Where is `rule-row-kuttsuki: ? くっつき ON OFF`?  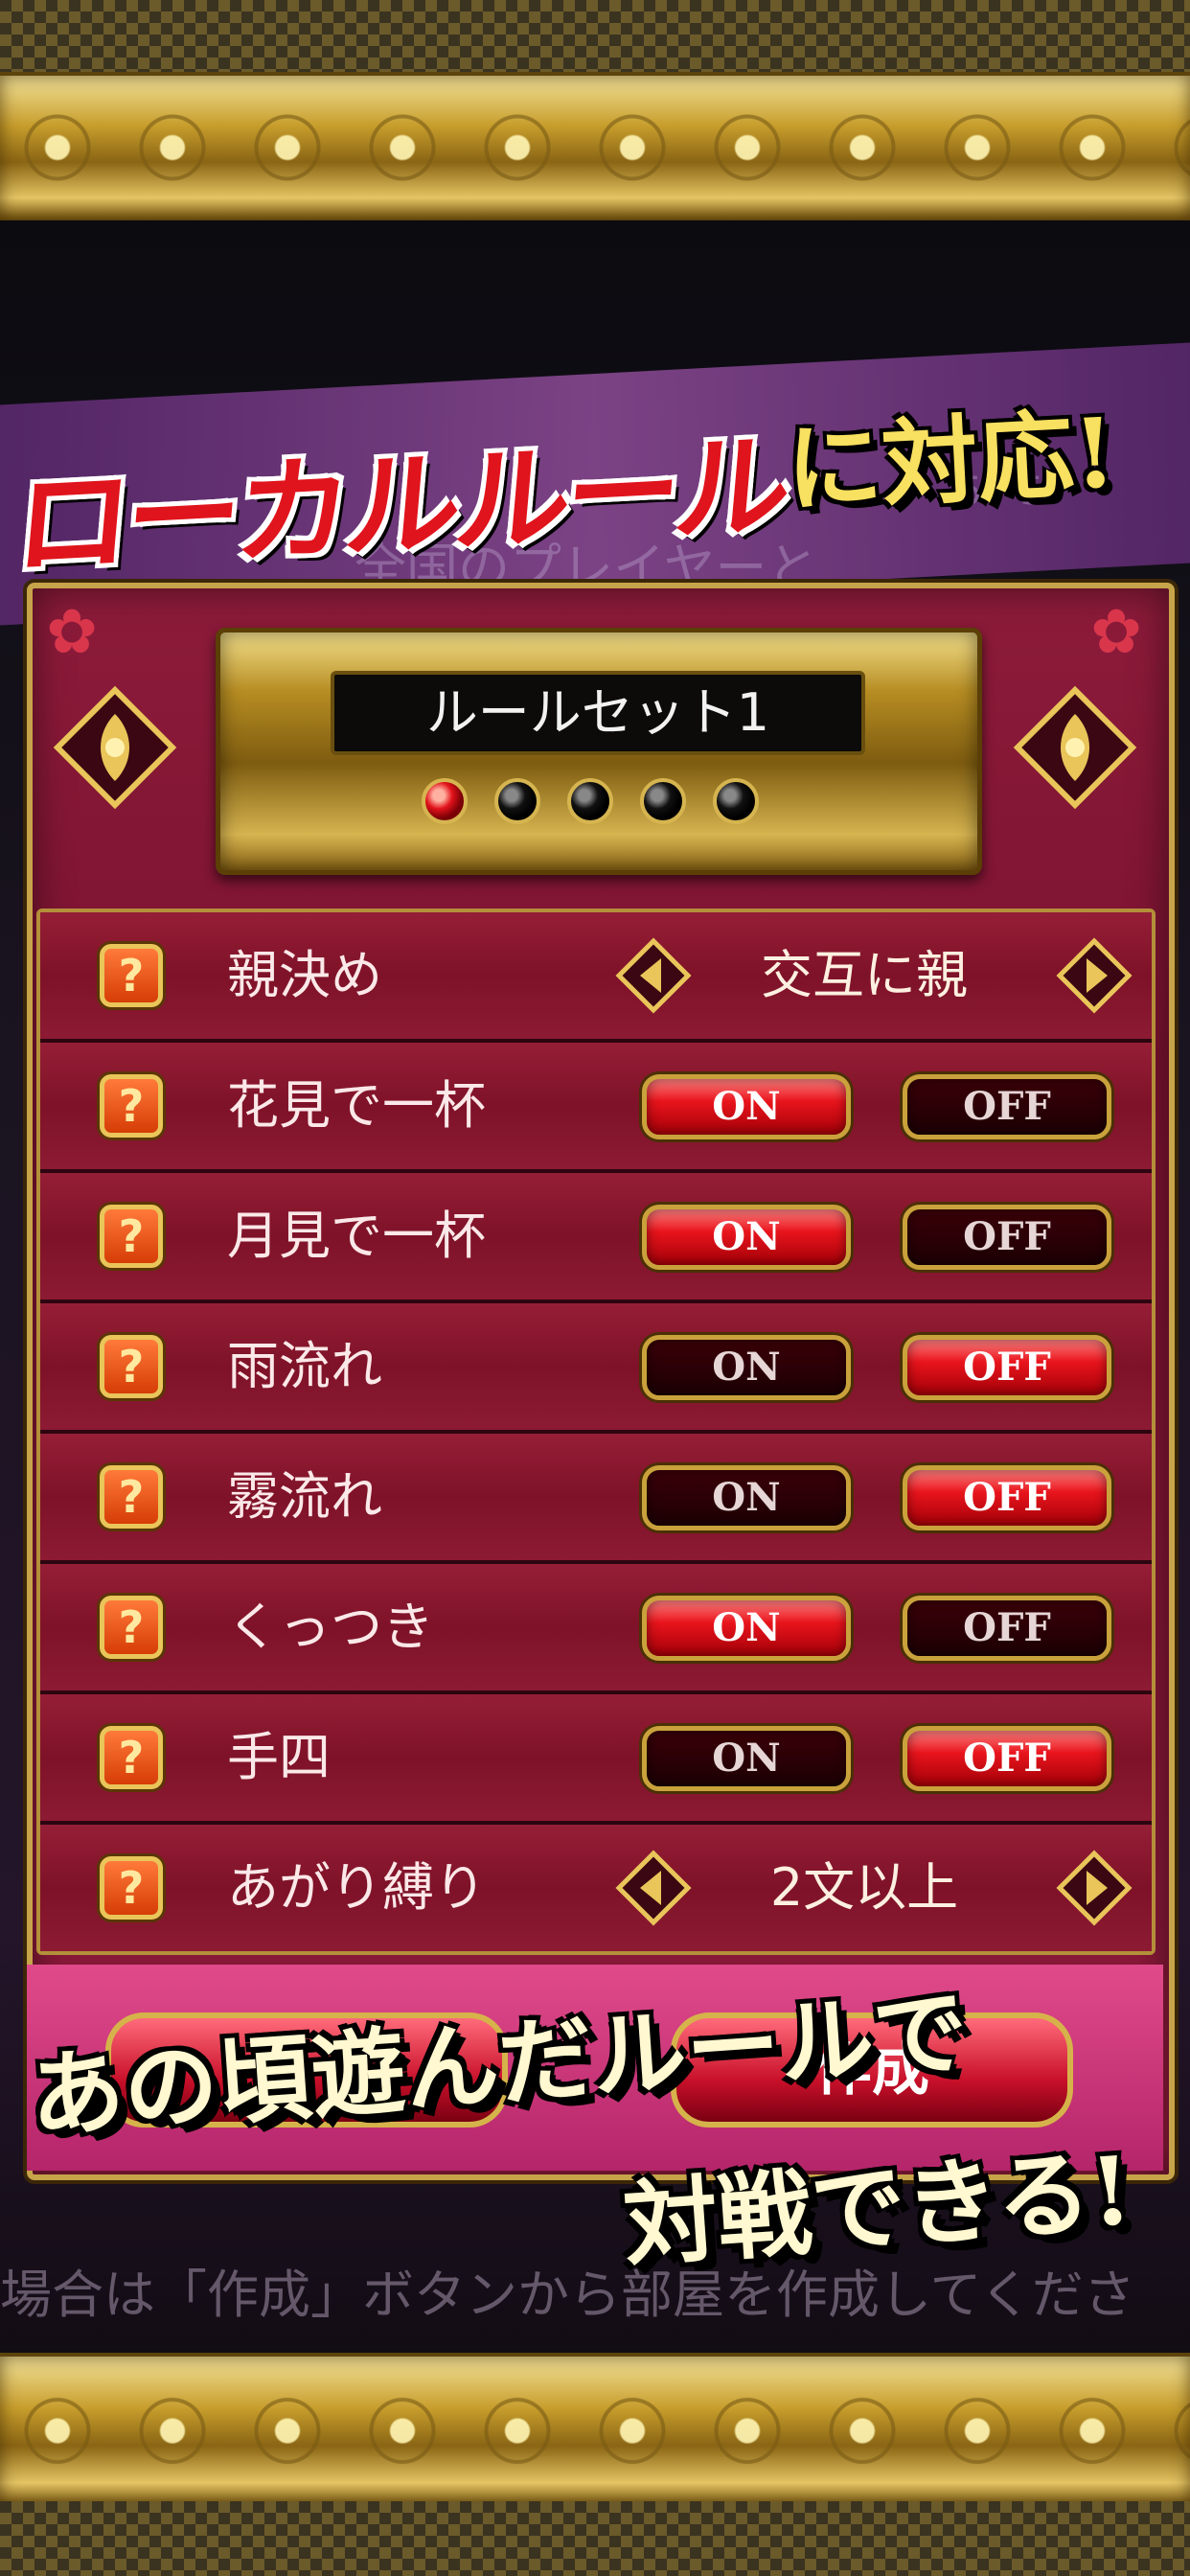
rule-row-kuttsuki: ? くっつき ON OFF is located at coordinates (596, 1629).